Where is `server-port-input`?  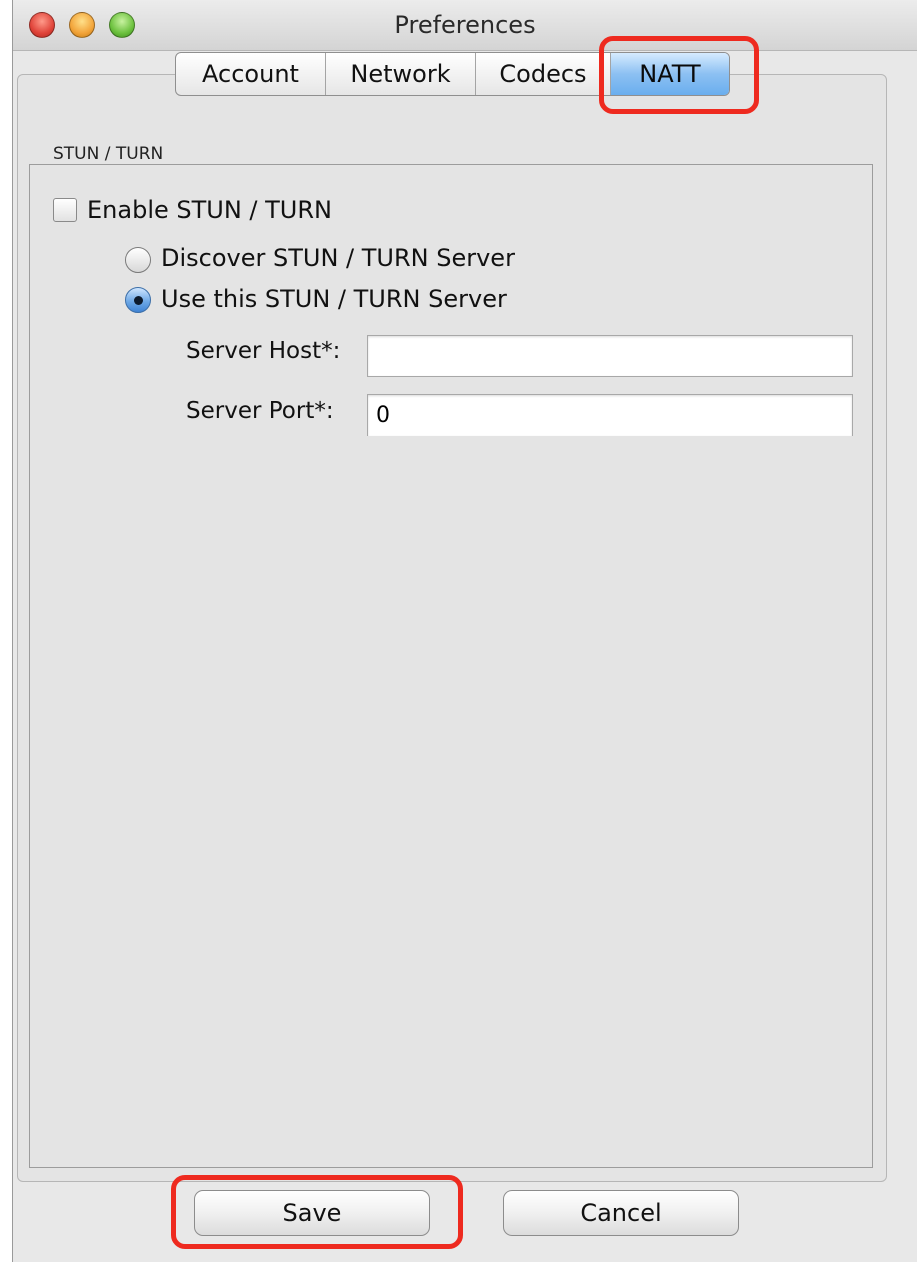 server-port-input is located at coordinates (610, 415).